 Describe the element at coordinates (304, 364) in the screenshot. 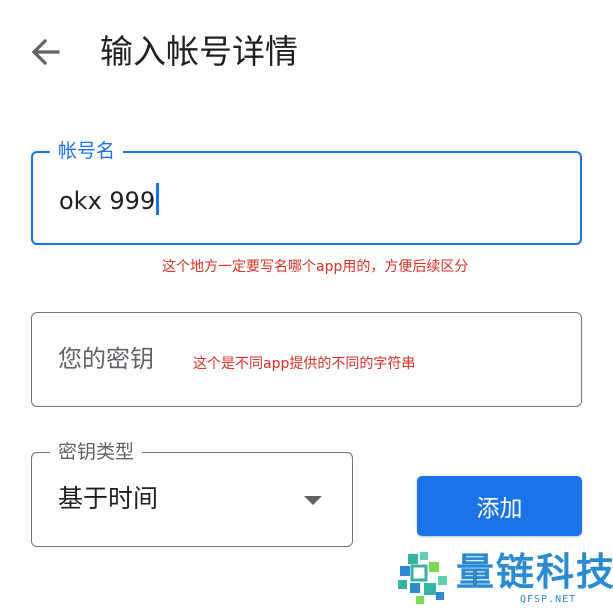

I see `secret-key-note: 这个是不同app提供的不同的字符串` at that location.